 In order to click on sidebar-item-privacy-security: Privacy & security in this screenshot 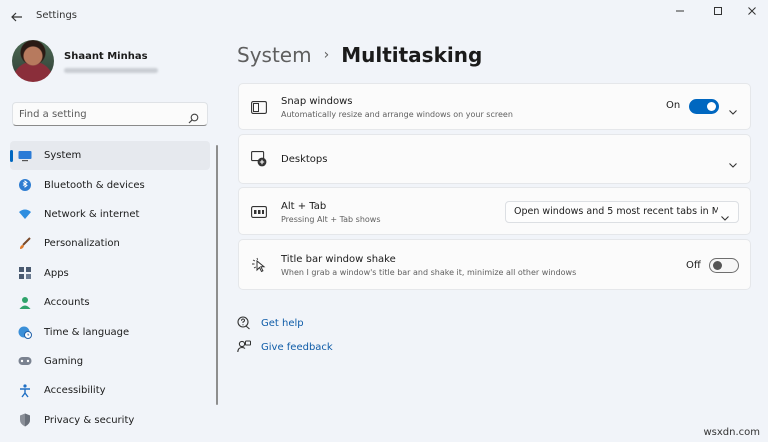, I will do `click(110, 420)`.